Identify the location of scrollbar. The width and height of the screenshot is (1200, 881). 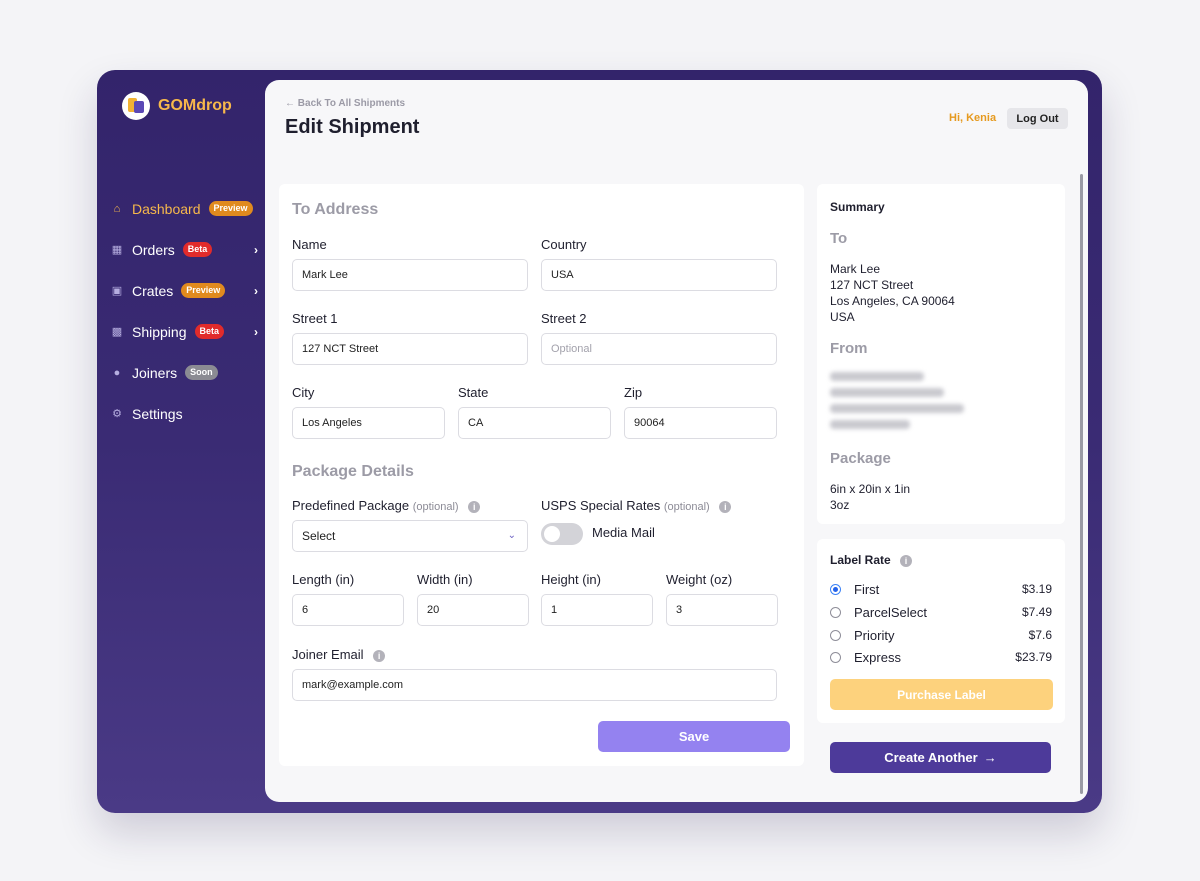
(1081, 484).